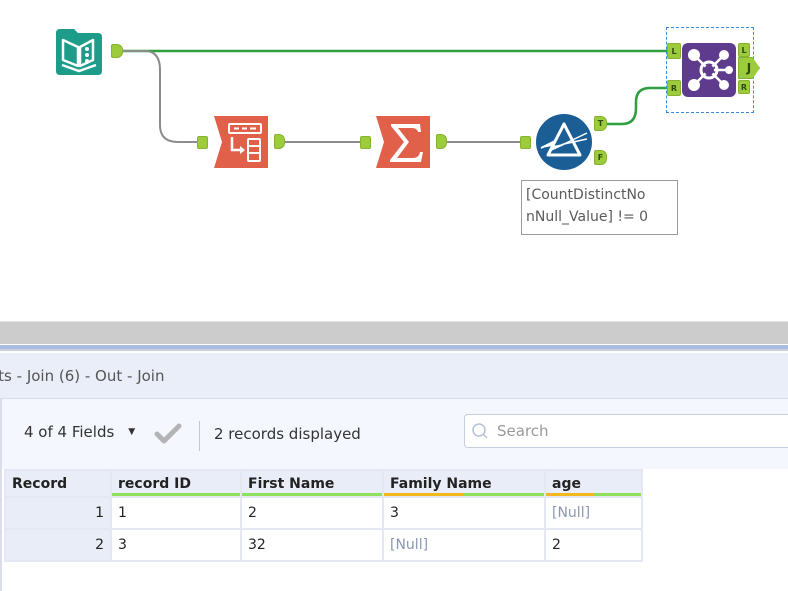 The width and height of the screenshot is (788, 591). I want to click on join-left-input-anchor: L, so click(674, 51).